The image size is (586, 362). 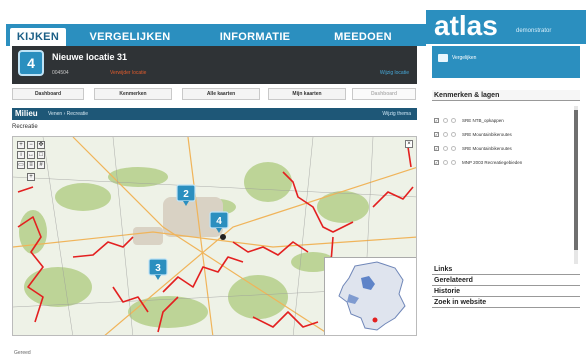 What do you see at coordinates (21, 155) in the screenshot?
I see `info-icon: i` at bounding box center [21, 155].